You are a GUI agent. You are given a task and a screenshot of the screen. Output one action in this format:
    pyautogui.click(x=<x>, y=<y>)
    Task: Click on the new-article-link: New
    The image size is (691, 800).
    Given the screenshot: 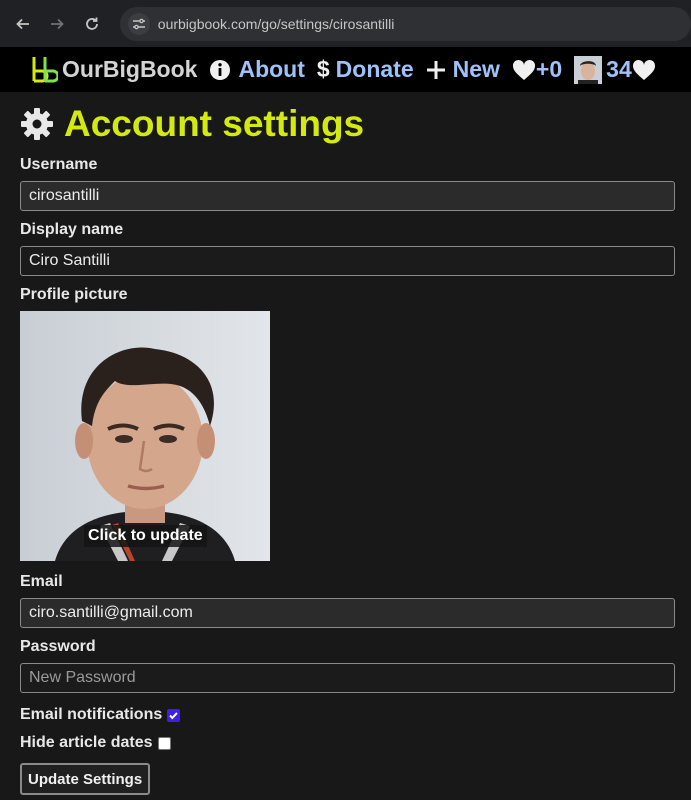 What is the action you would take?
    pyautogui.click(x=463, y=69)
    